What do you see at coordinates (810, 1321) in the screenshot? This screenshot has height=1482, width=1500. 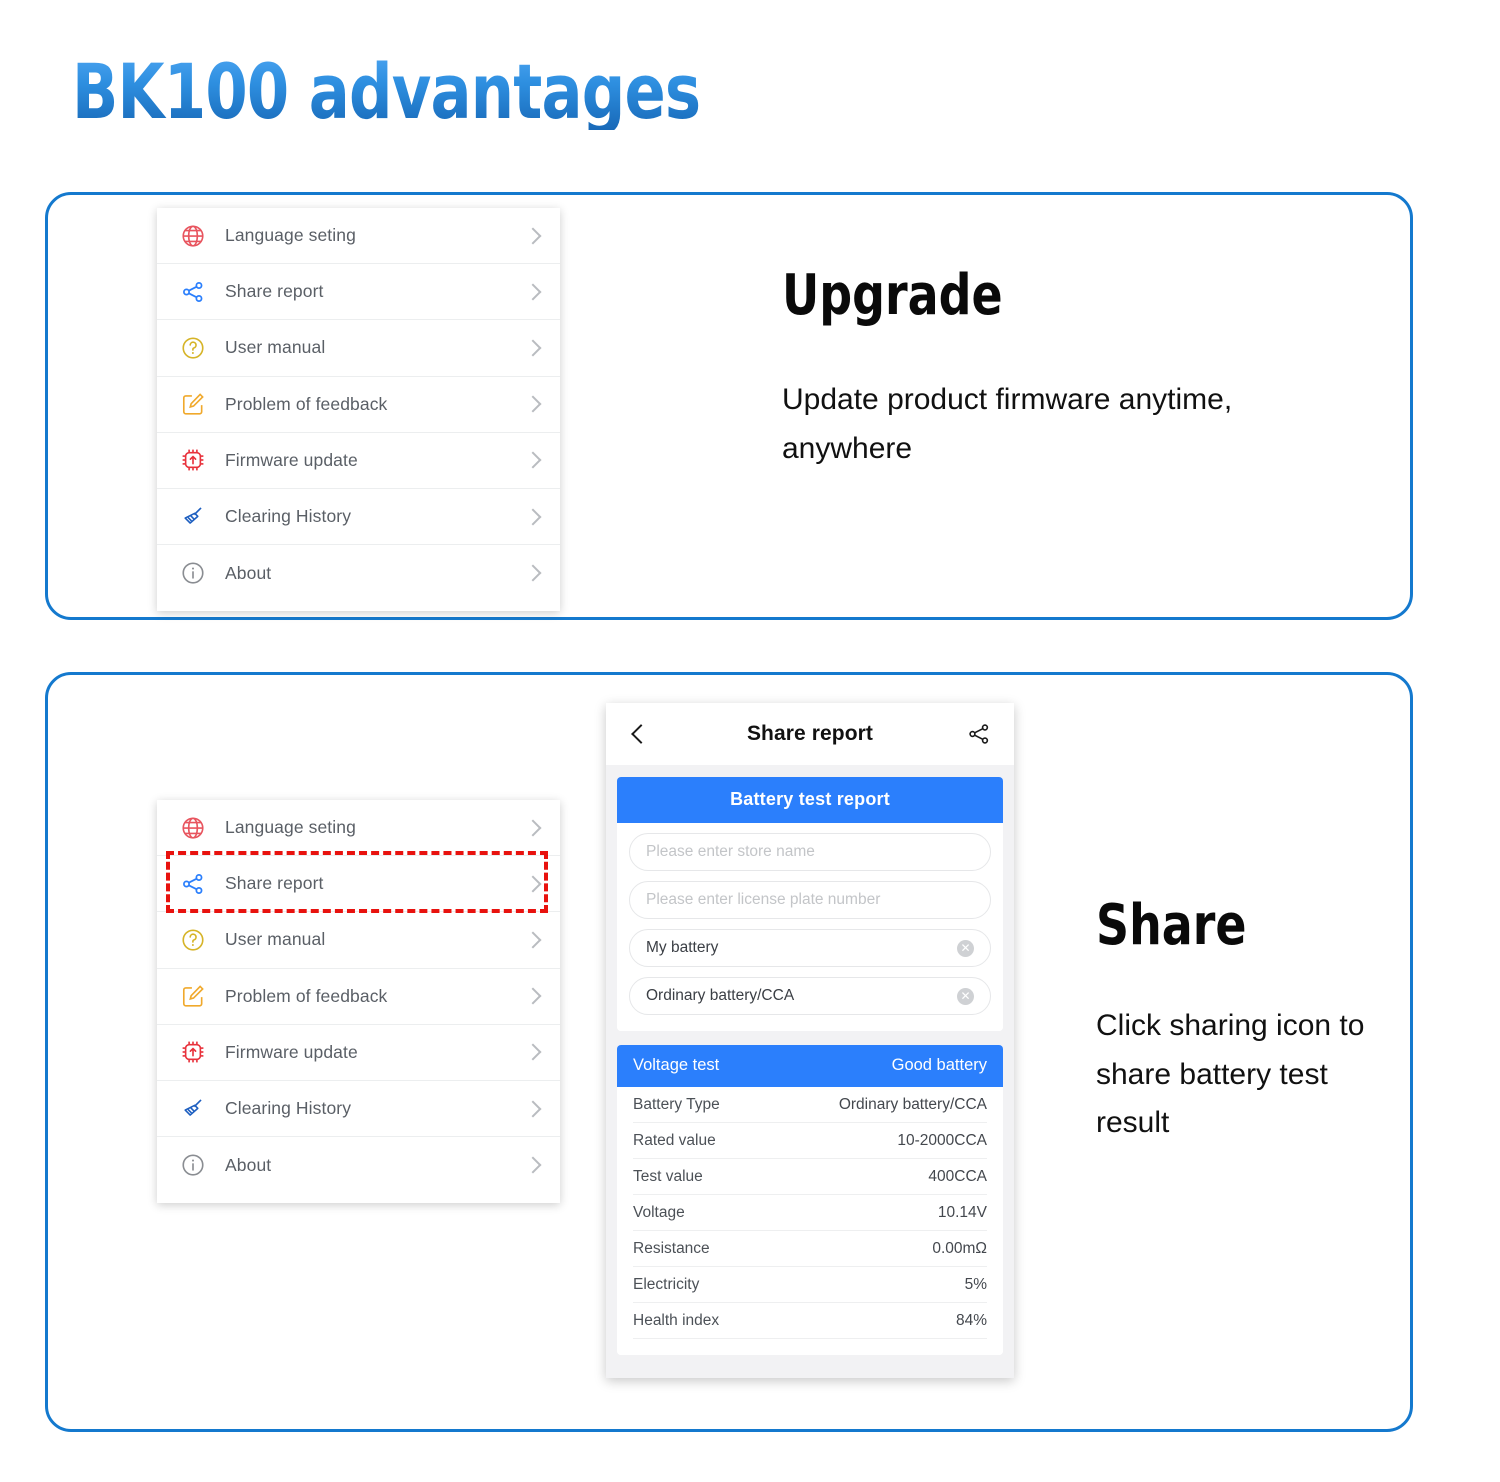 I see `table-row: Health index 84%` at bounding box center [810, 1321].